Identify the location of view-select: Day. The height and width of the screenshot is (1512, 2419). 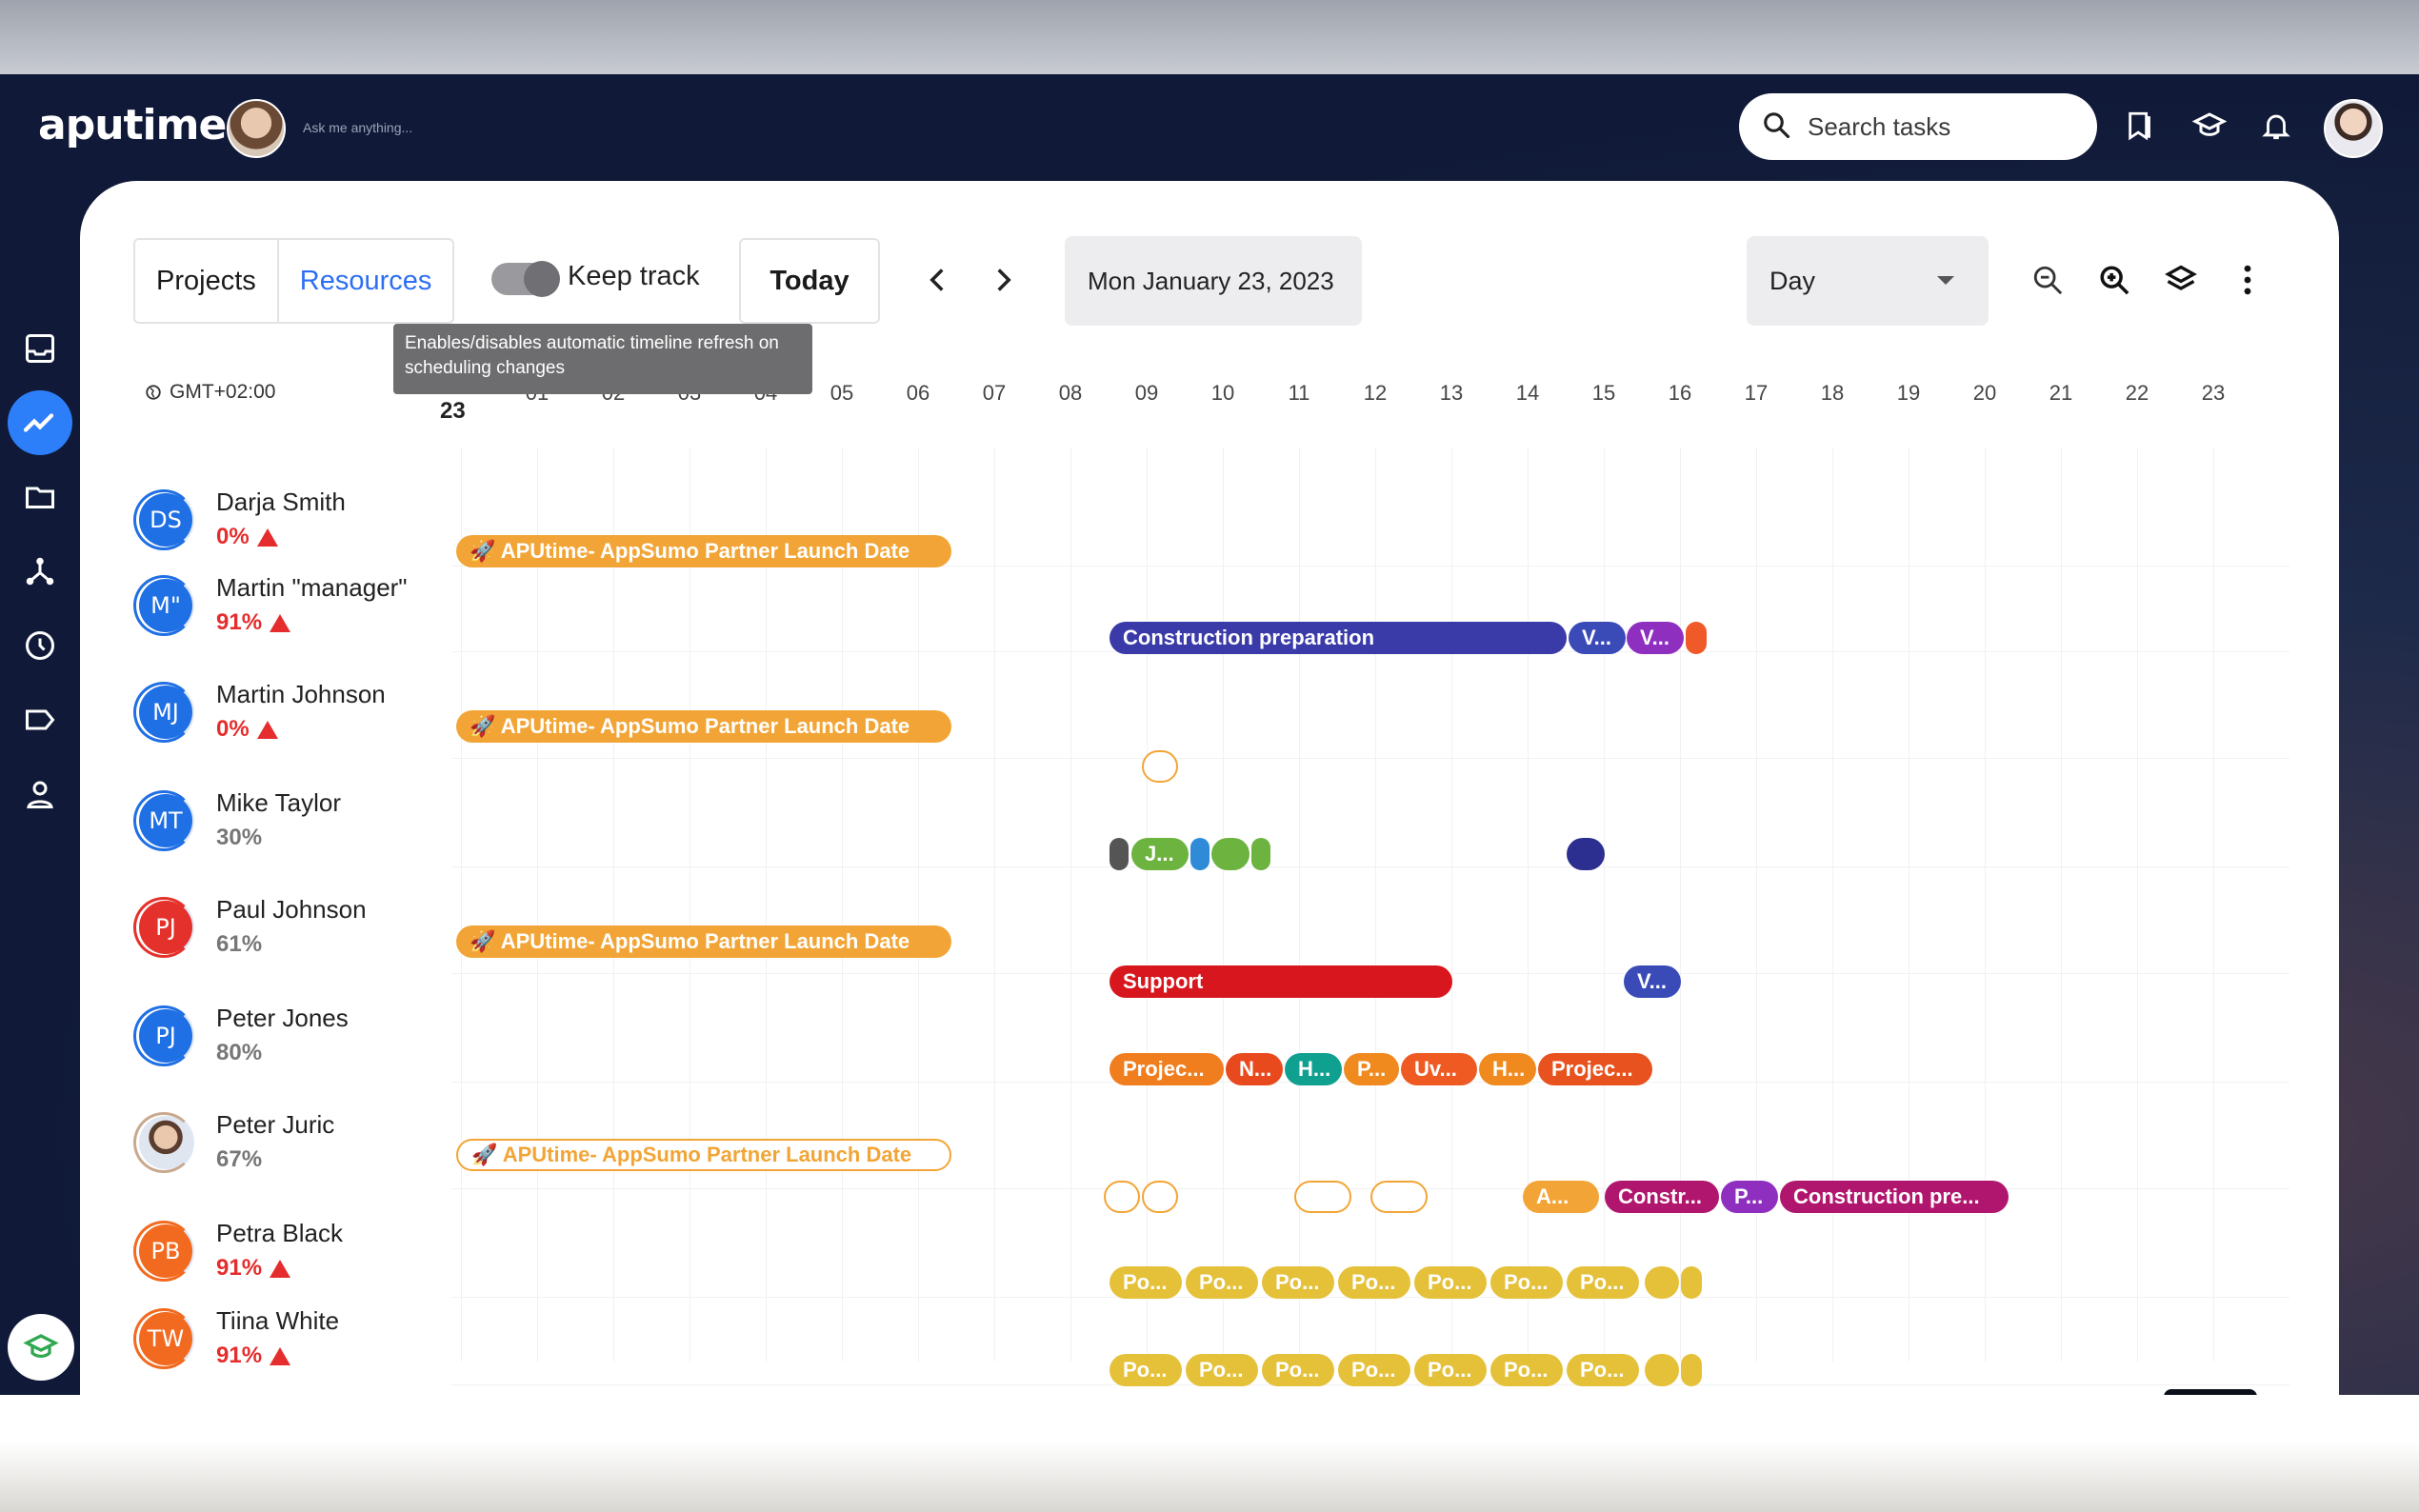
(1868, 281).